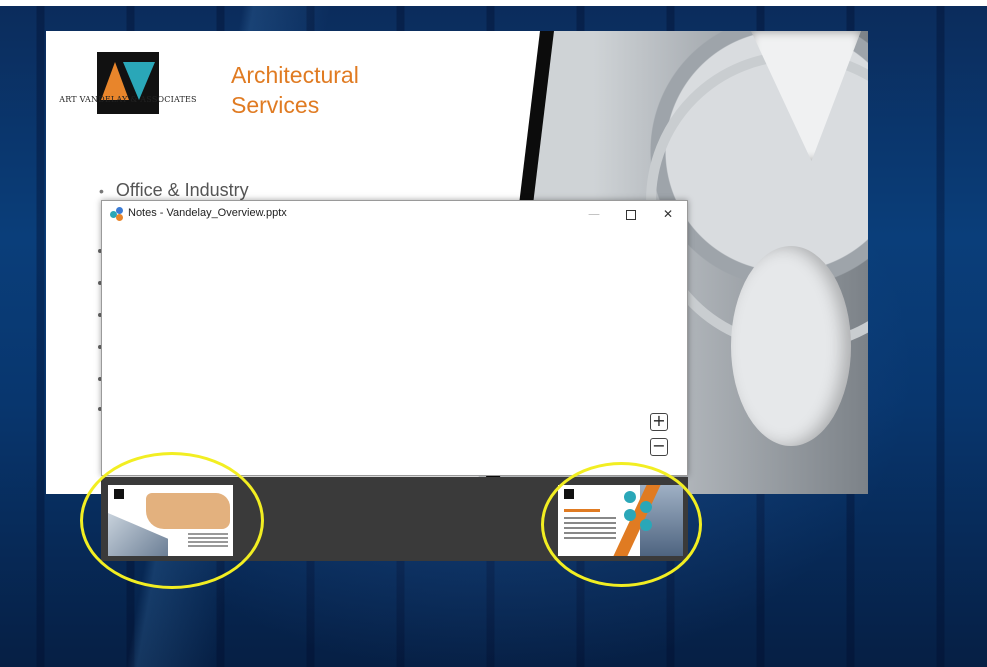 Image resolution: width=987 pixels, height=667 pixels. I want to click on minimize-button: —, so click(594, 214).